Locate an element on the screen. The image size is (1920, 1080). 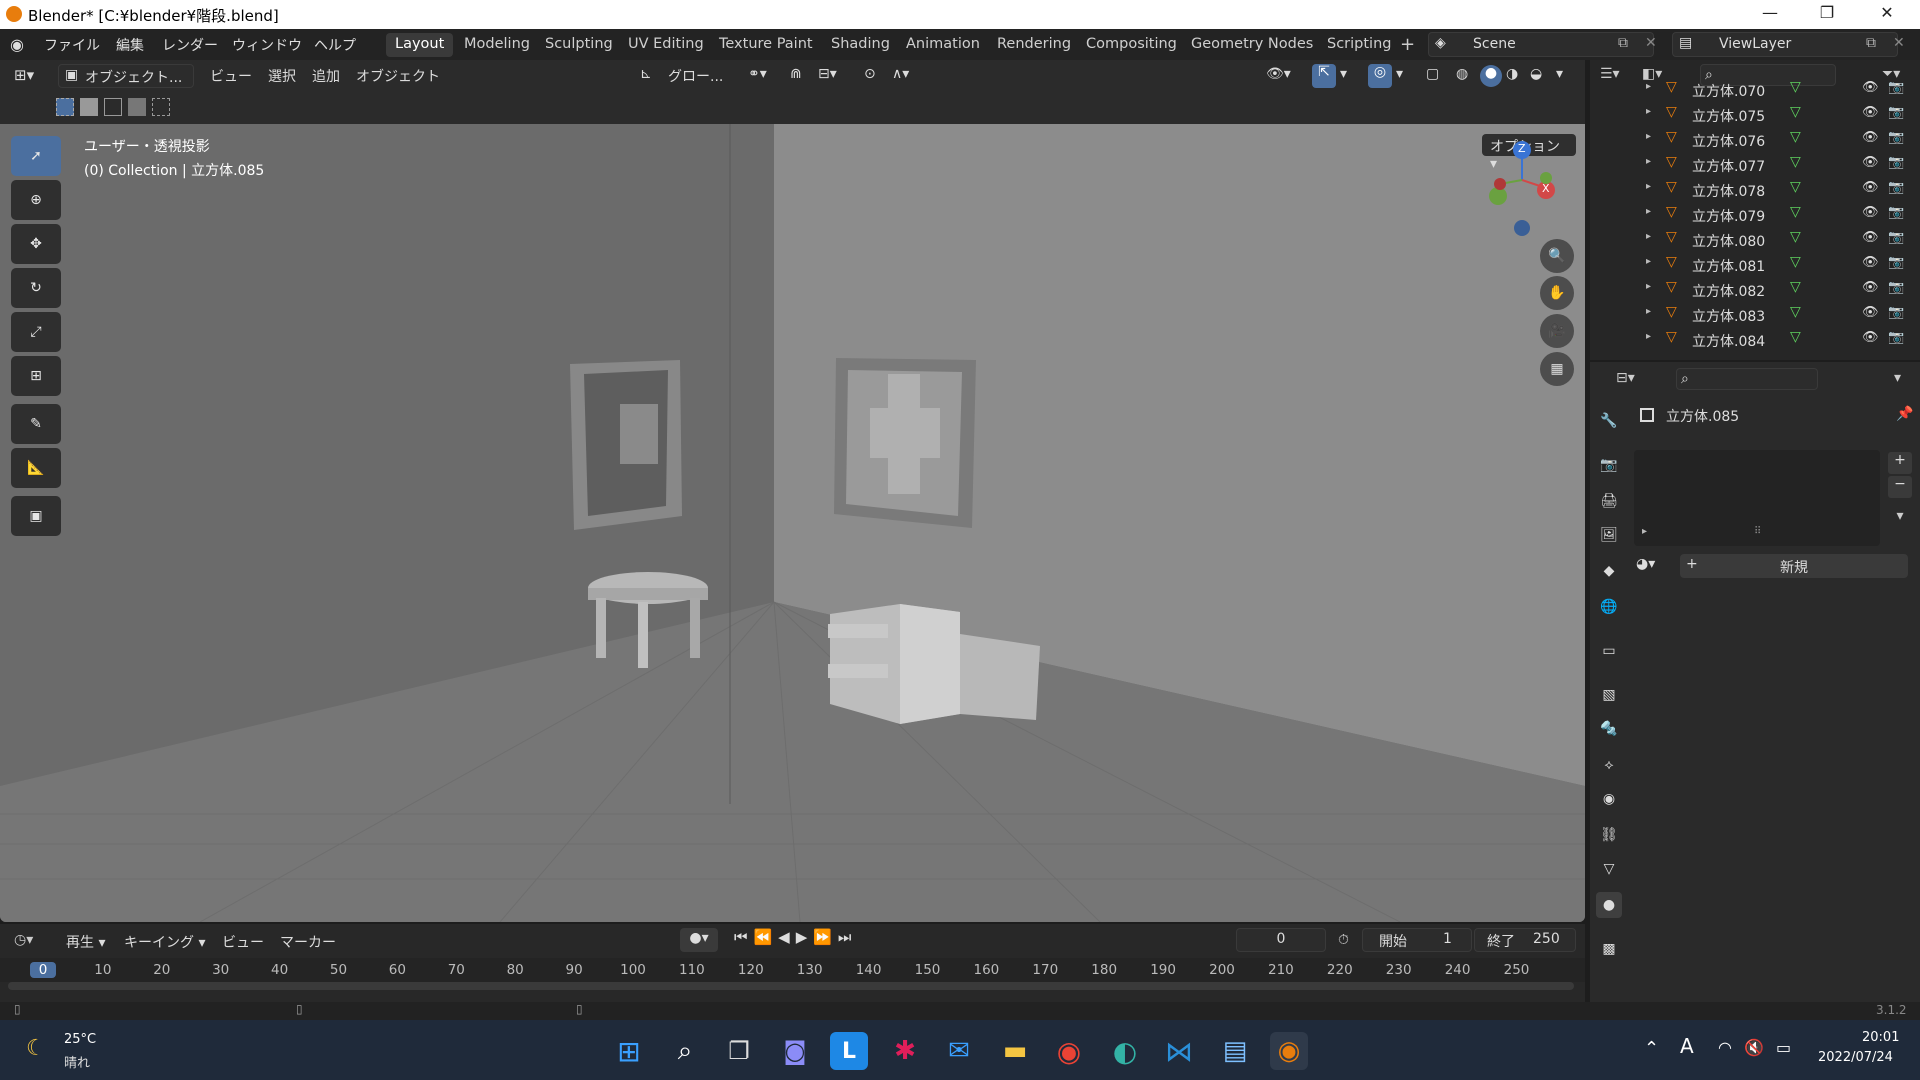
chrome-icon: ◉ is located at coordinates (1069, 1051).